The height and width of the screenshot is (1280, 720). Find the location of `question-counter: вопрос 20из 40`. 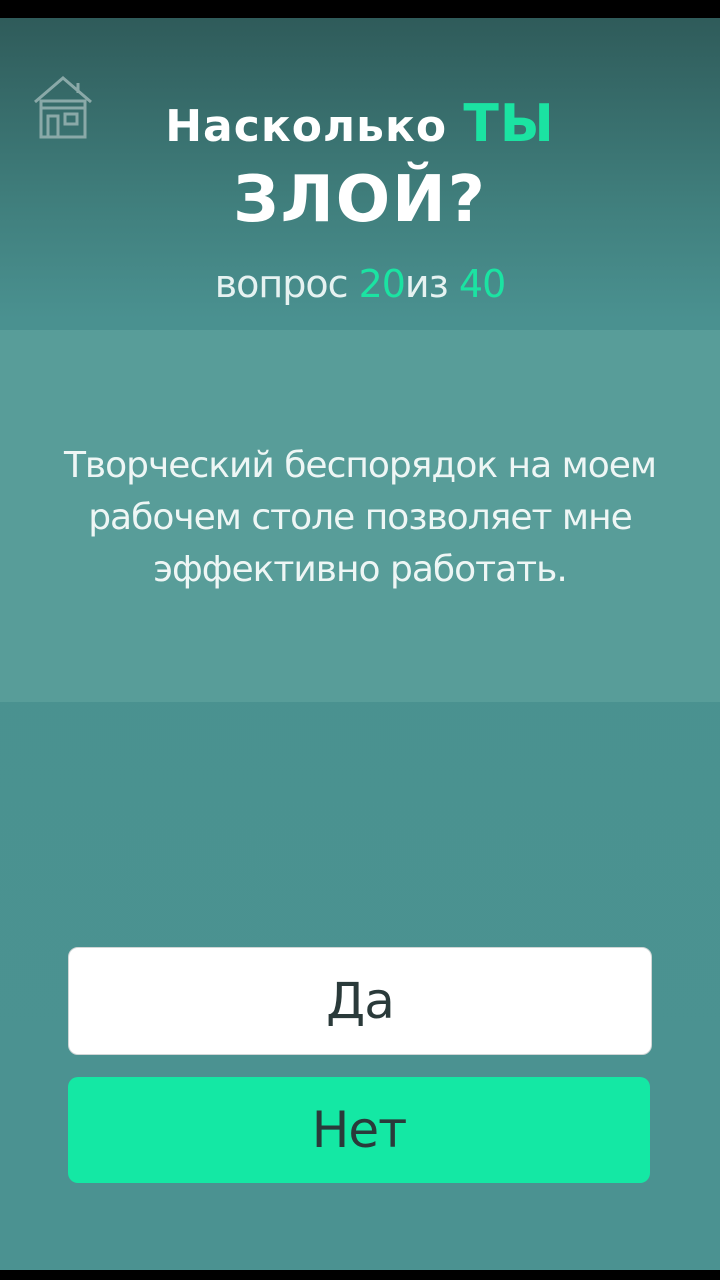

question-counter: вопрос 20из 40 is located at coordinates (360, 284).